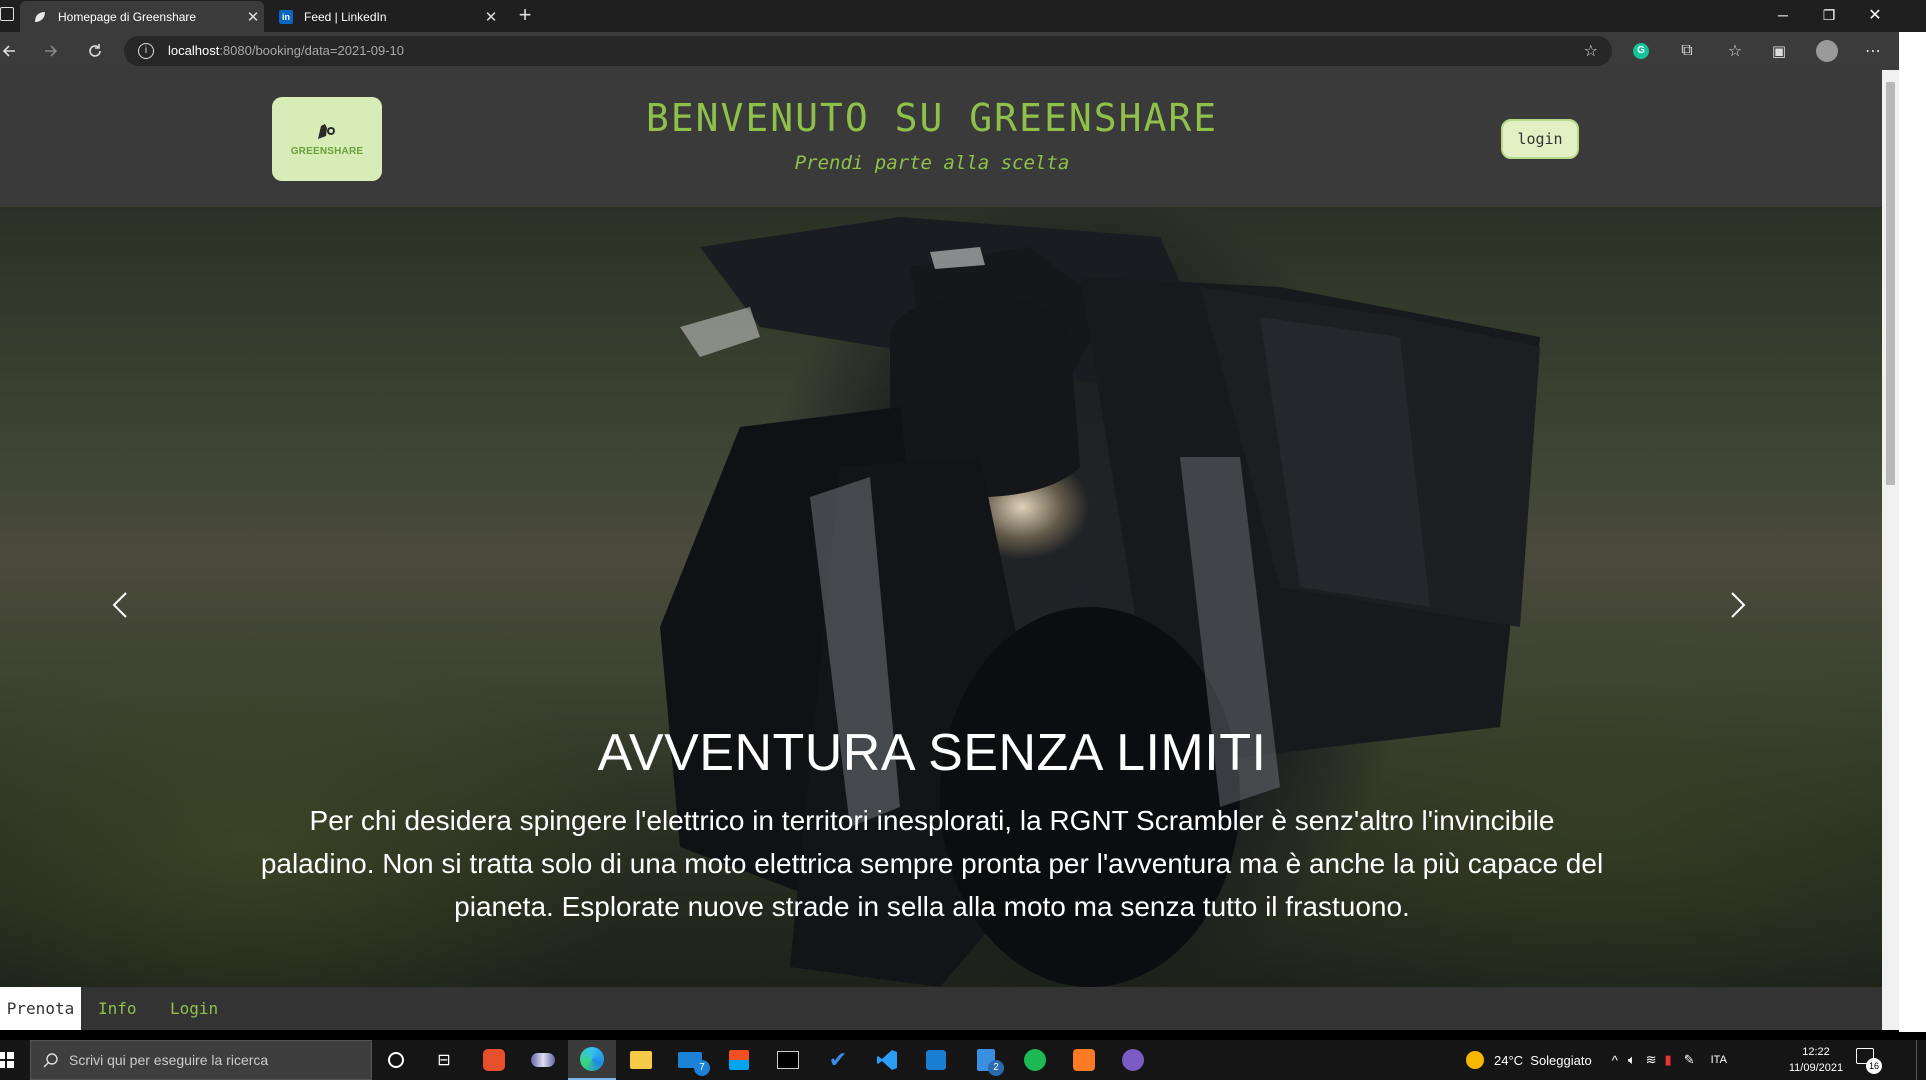 The width and height of the screenshot is (1926, 1080). I want to click on taskbar-app-github, so click(1133, 1060).